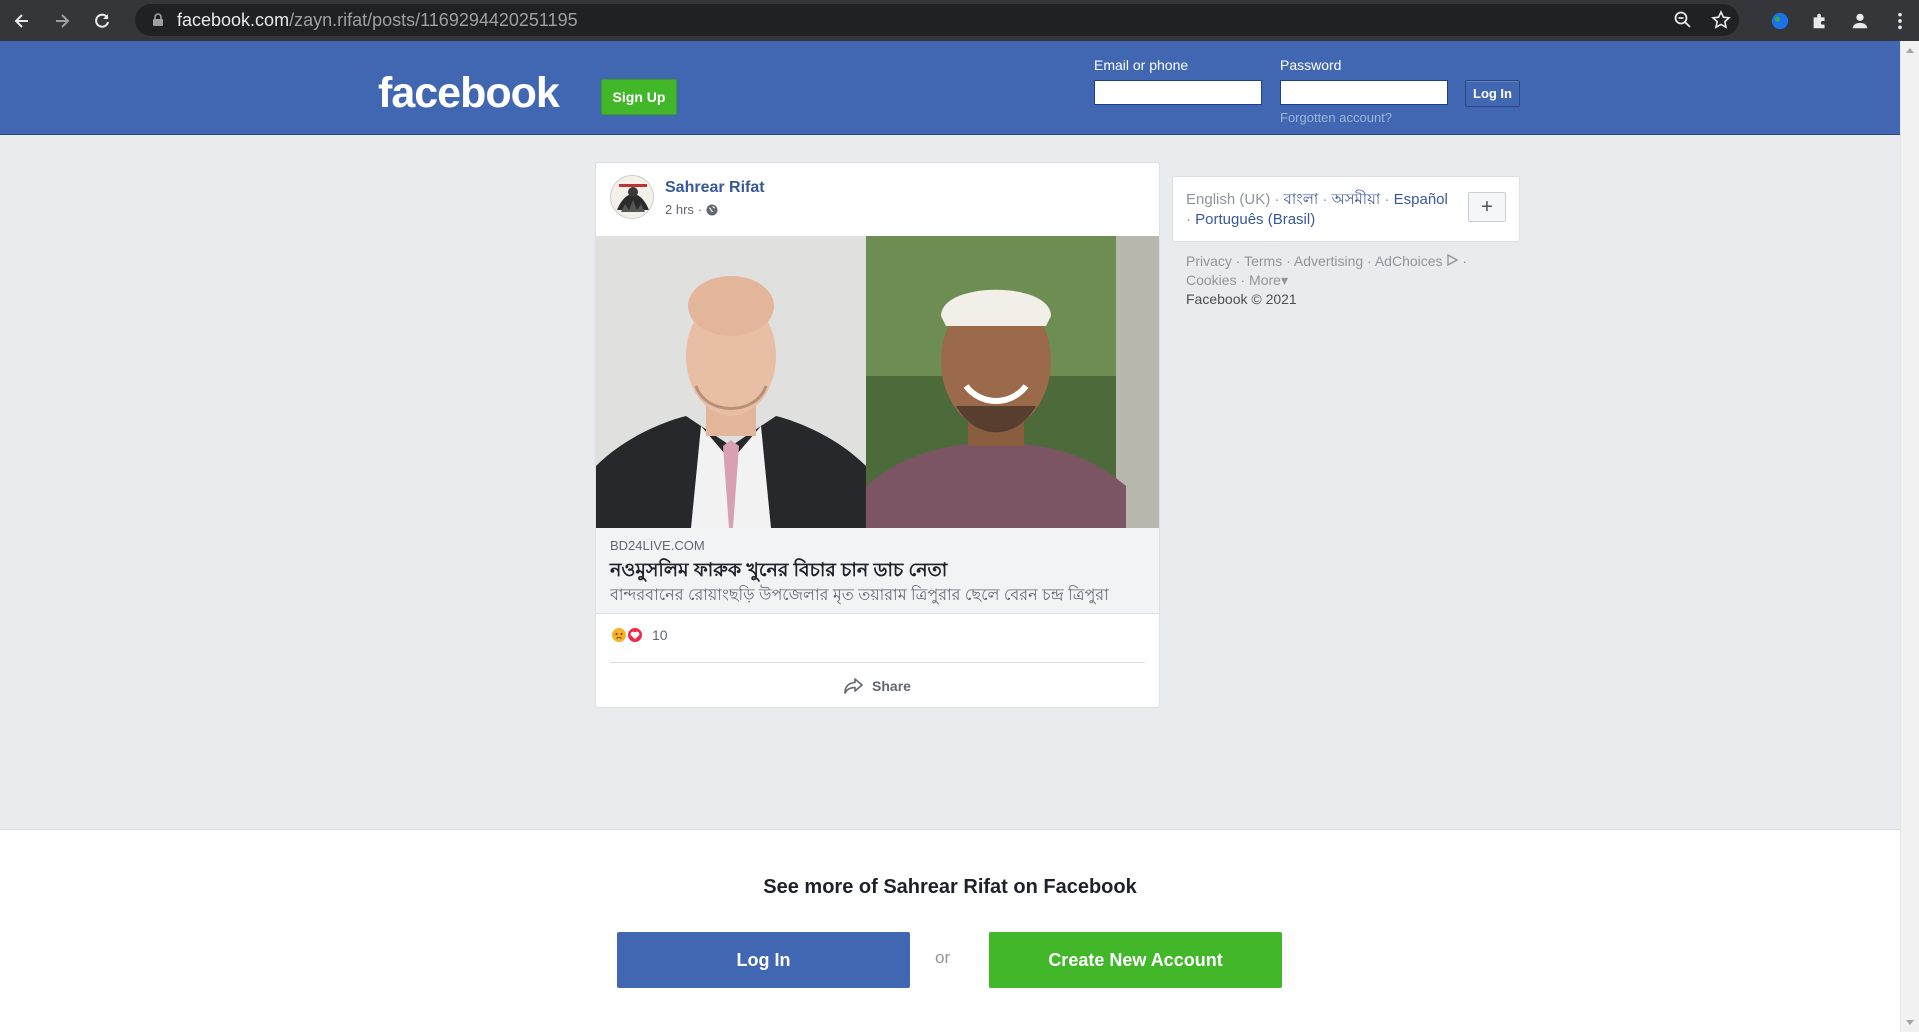 The width and height of the screenshot is (1919, 1032). What do you see at coordinates (1409, 261) in the screenshot?
I see `adchoices-link: AdChoices` at bounding box center [1409, 261].